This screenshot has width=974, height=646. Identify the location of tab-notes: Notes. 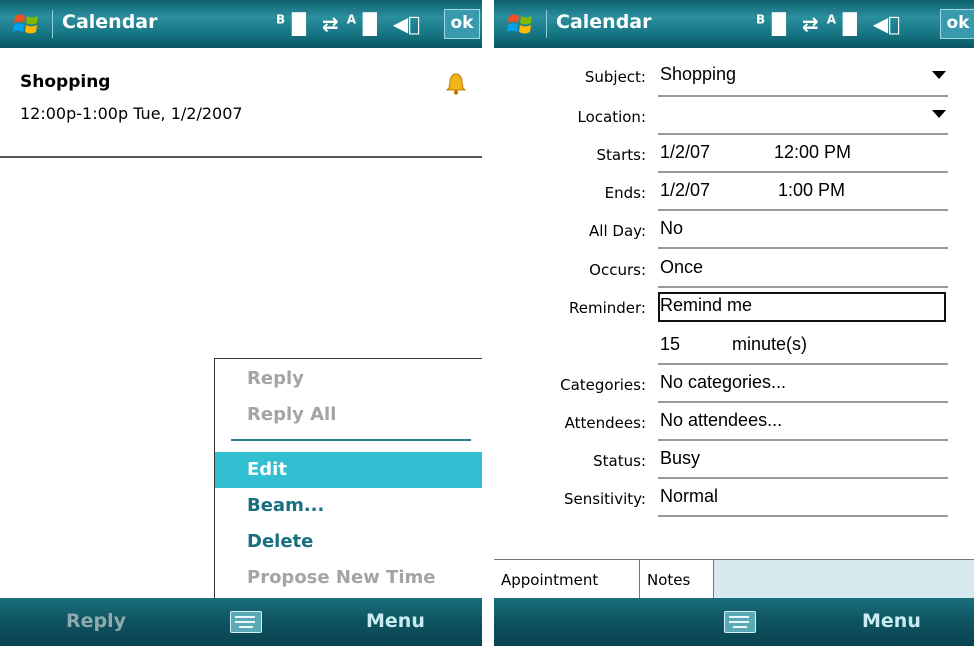
(677, 579).